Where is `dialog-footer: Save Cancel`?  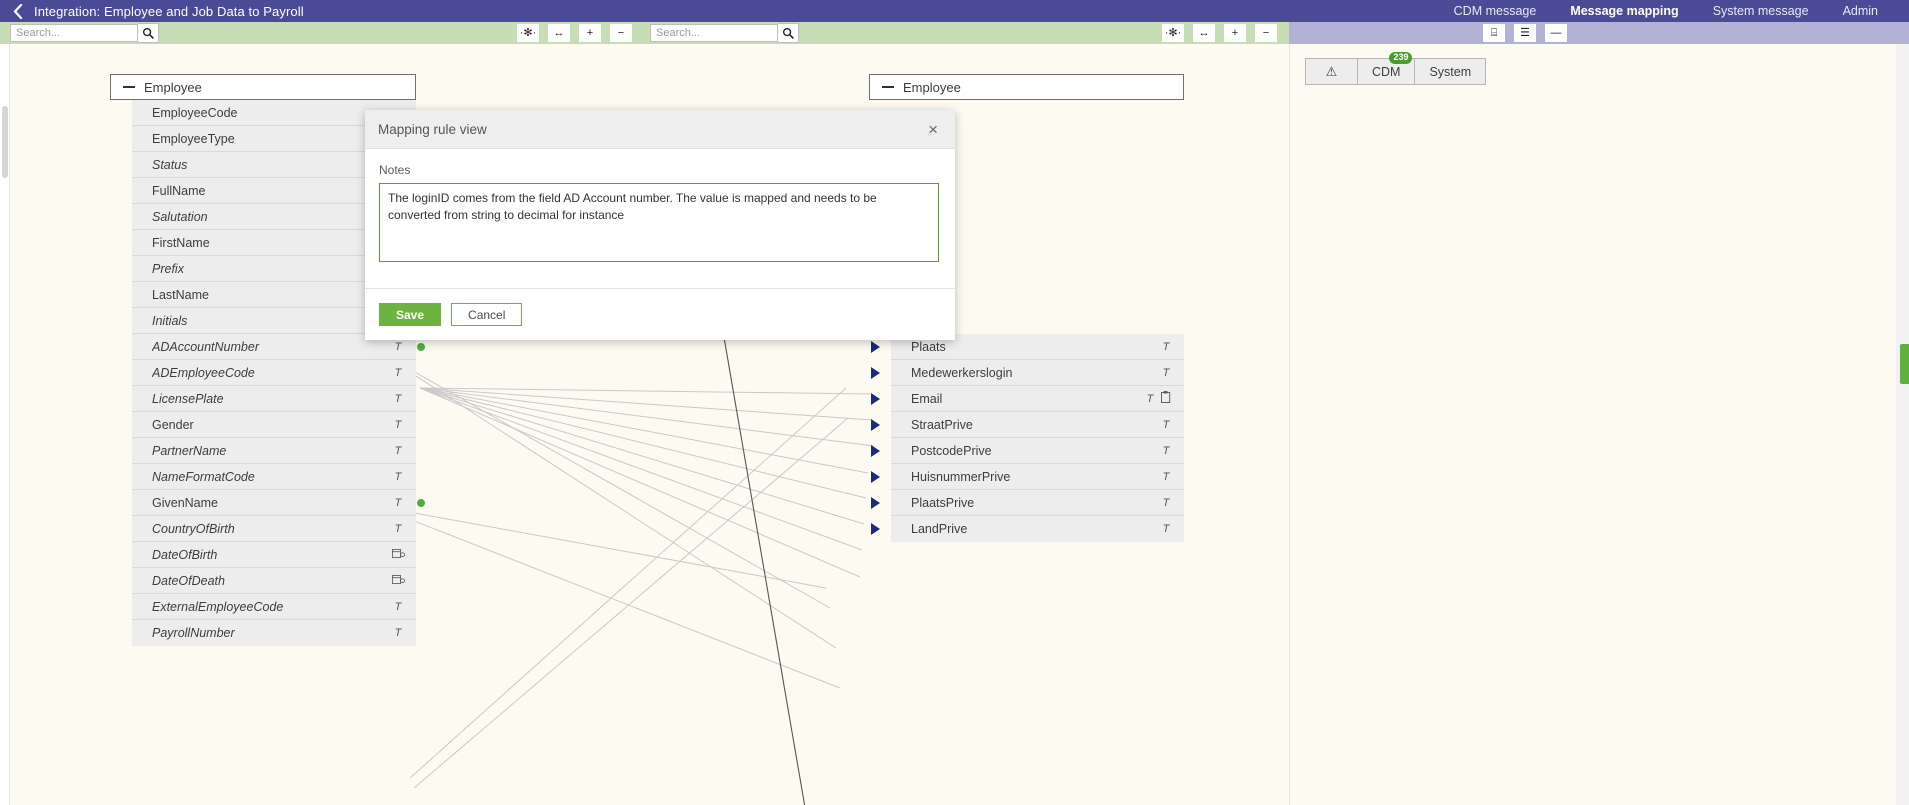 dialog-footer: Save Cancel is located at coordinates (660, 314).